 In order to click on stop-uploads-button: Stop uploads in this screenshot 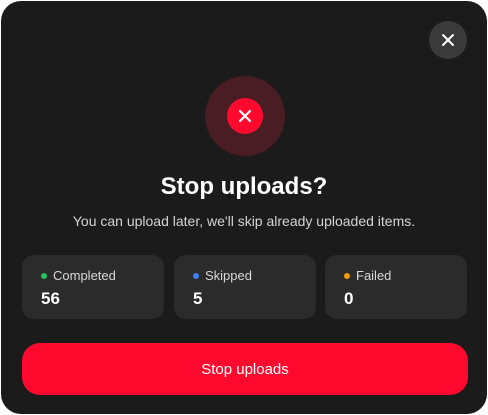, I will do `click(245, 369)`.